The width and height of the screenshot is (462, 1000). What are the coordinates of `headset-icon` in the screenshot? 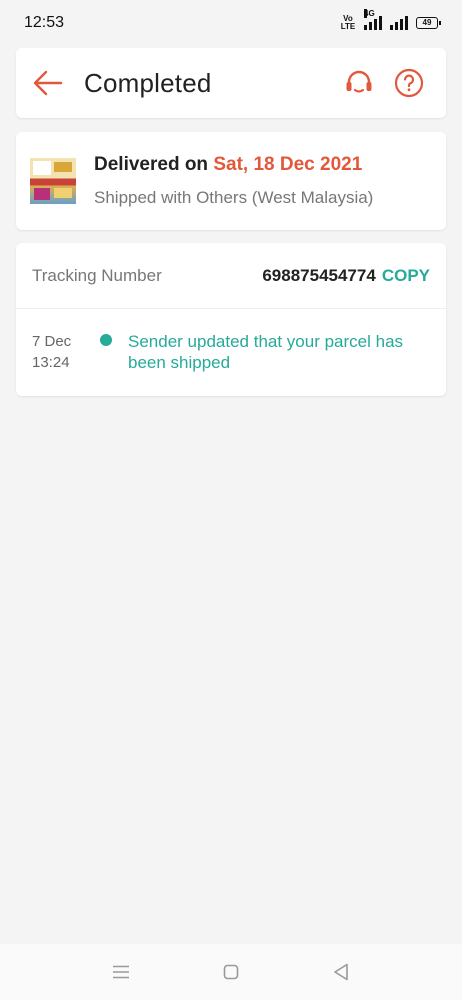 It's located at (359, 81).